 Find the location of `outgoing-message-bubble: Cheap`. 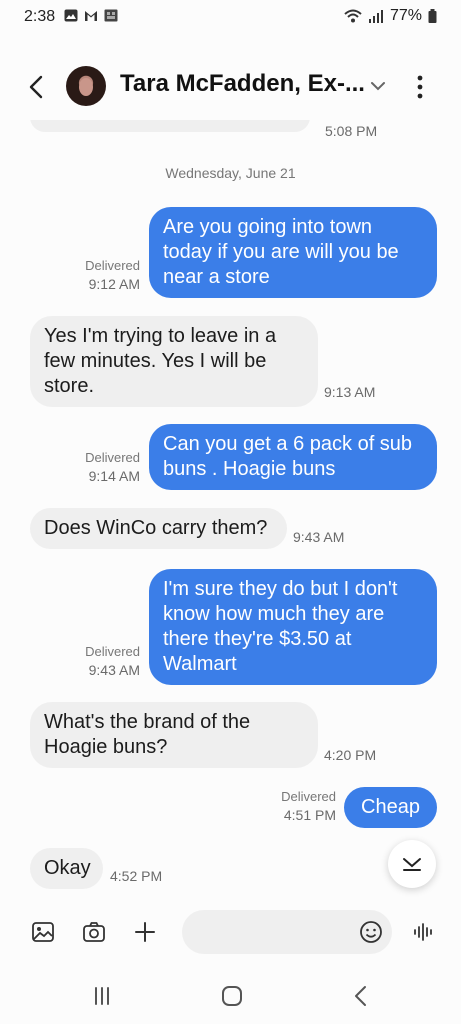

outgoing-message-bubble: Cheap is located at coordinates (390, 807).